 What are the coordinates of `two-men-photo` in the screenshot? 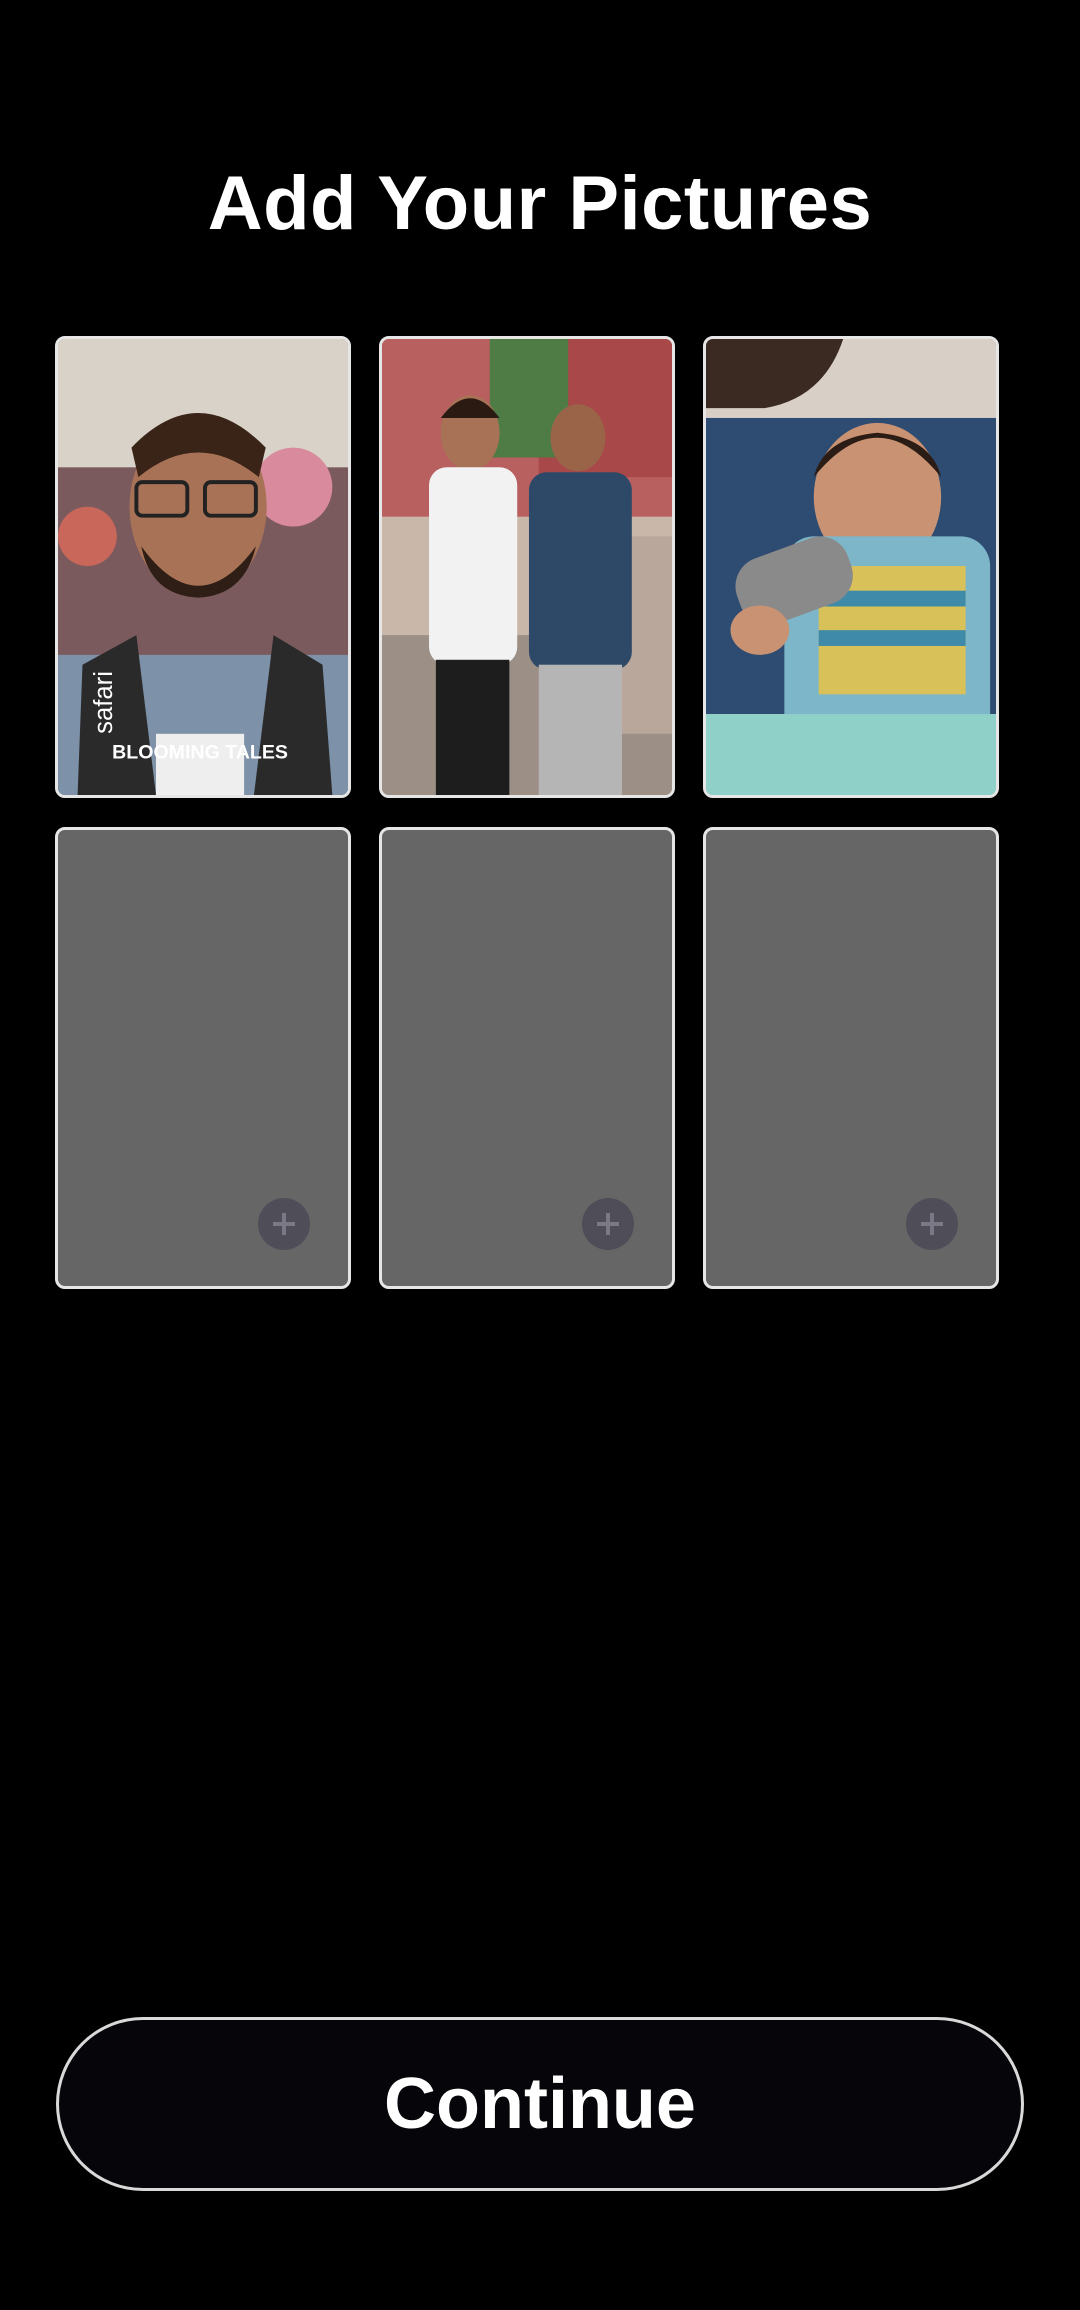 It's located at (527, 567).